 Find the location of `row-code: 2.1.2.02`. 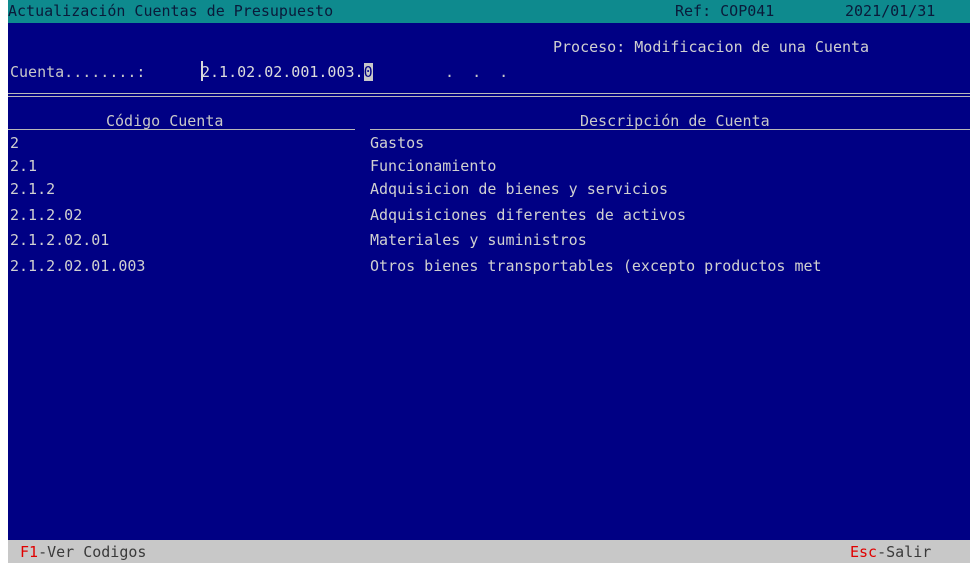

row-code: 2.1.2.02 is located at coordinates (46, 215).